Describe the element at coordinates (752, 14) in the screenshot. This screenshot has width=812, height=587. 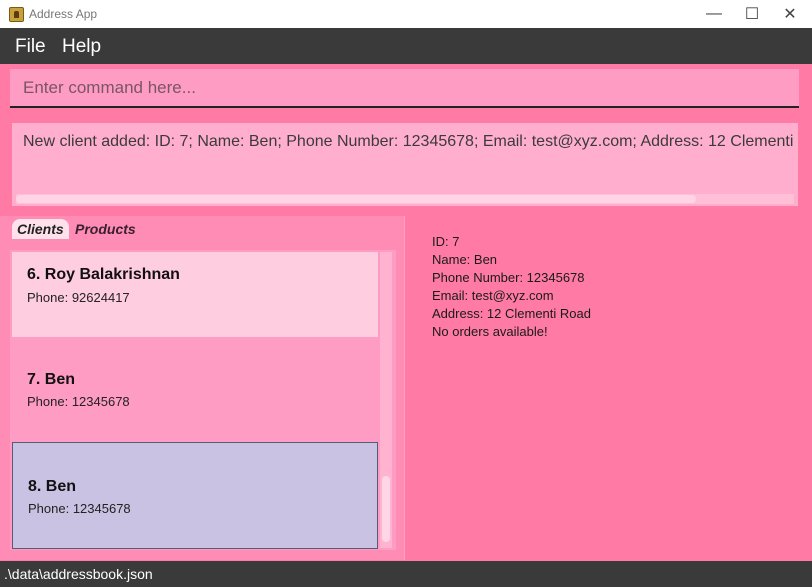
I see `maximize-button: ☐` at that location.